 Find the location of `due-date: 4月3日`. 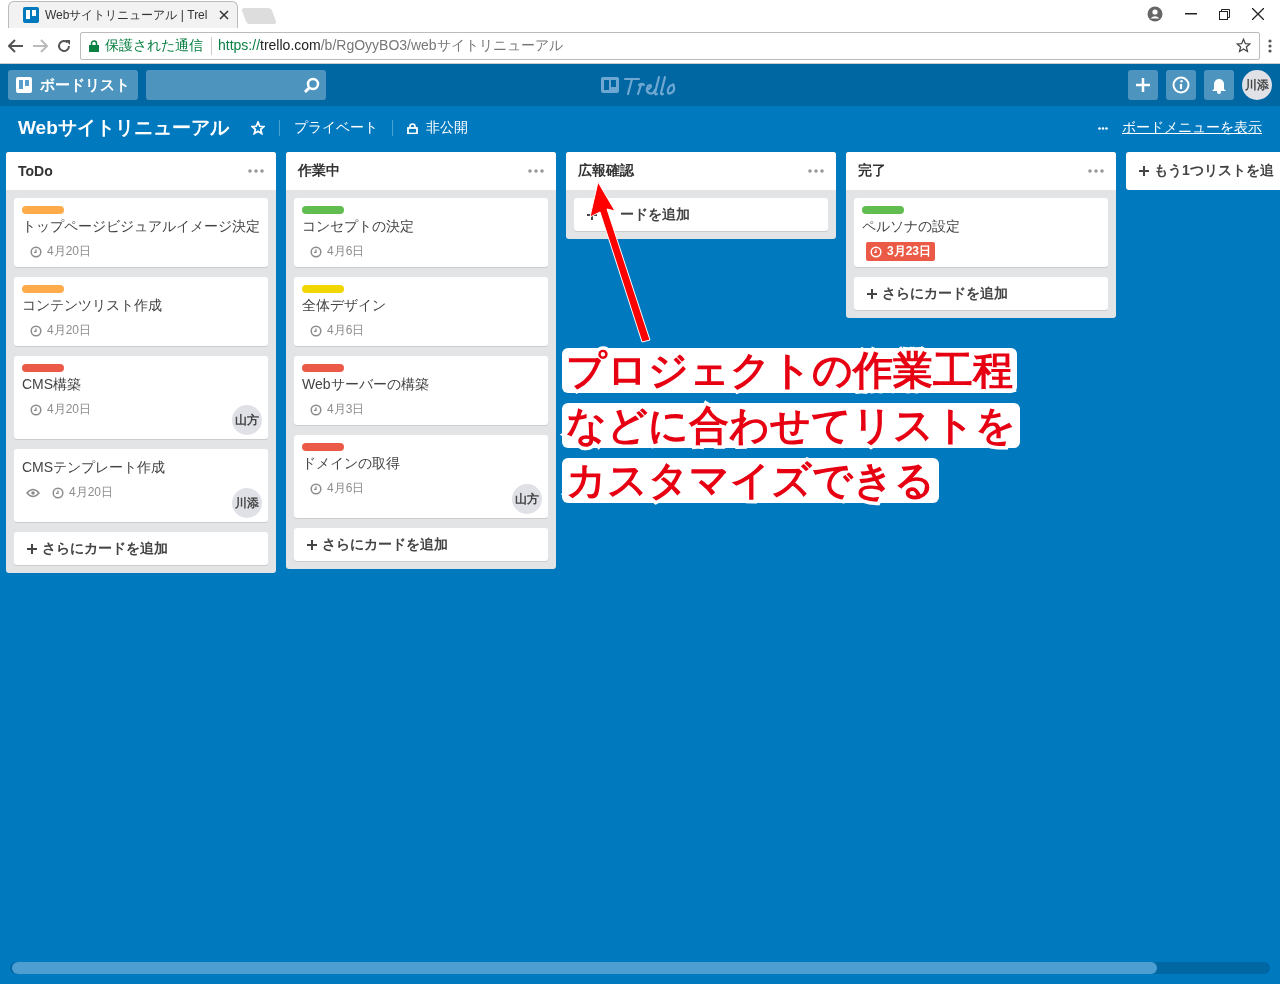

due-date: 4月3日 is located at coordinates (337, 409).